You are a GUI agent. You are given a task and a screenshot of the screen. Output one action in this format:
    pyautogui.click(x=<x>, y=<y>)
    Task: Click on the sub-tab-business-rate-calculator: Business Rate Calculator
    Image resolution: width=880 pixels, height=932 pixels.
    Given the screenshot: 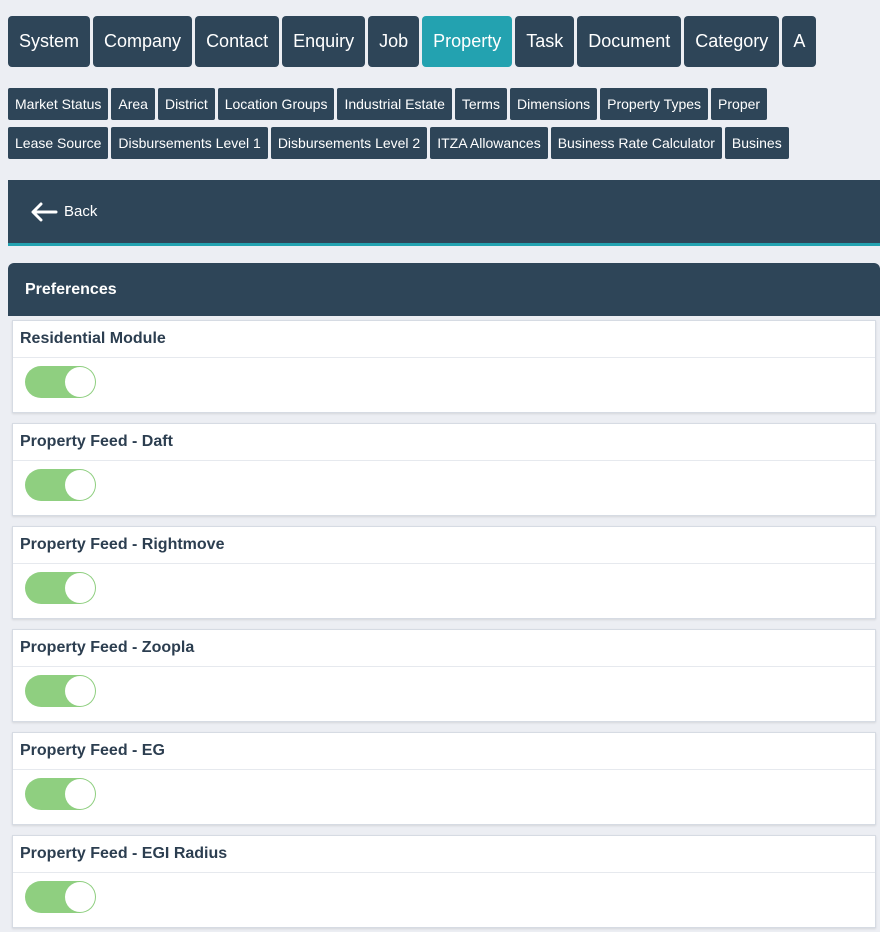 What is the action you would take?
    pyautogui.click(x=636, y=143)
    